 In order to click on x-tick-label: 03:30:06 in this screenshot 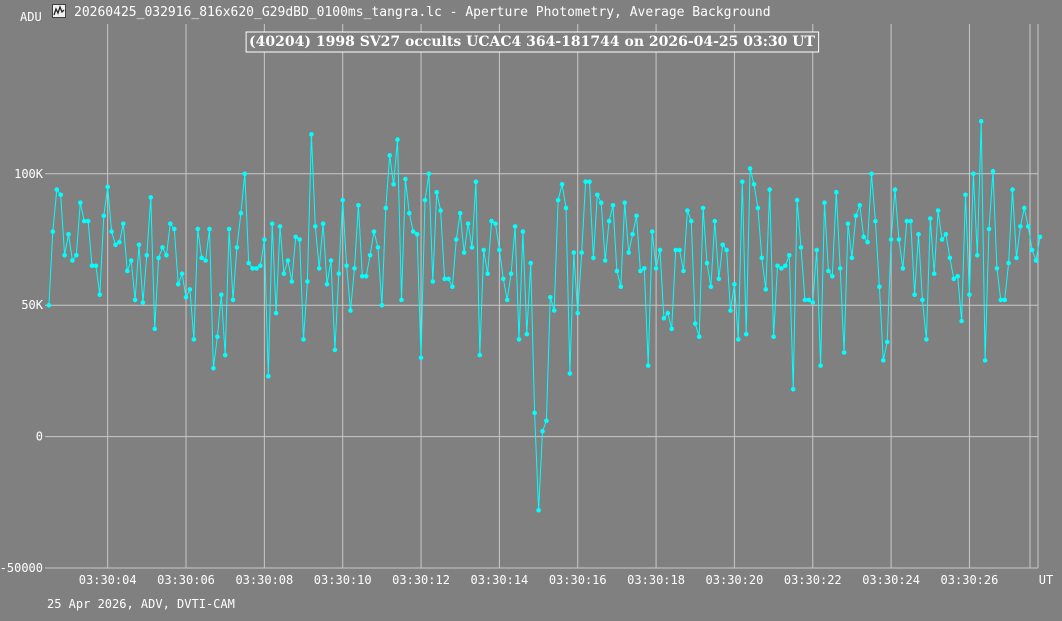, I will do `click(186, 580)`.